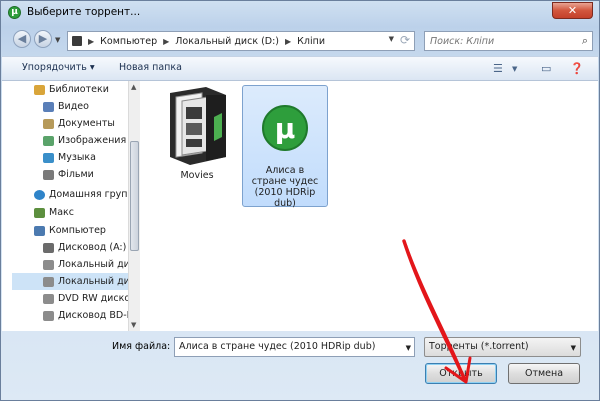 The height and width of the screenshot is (401, 600). What do you see at coordinates (585, 41) in the screenshot?
I see `search-icon: ⌕` at bounding box center [585, 41].